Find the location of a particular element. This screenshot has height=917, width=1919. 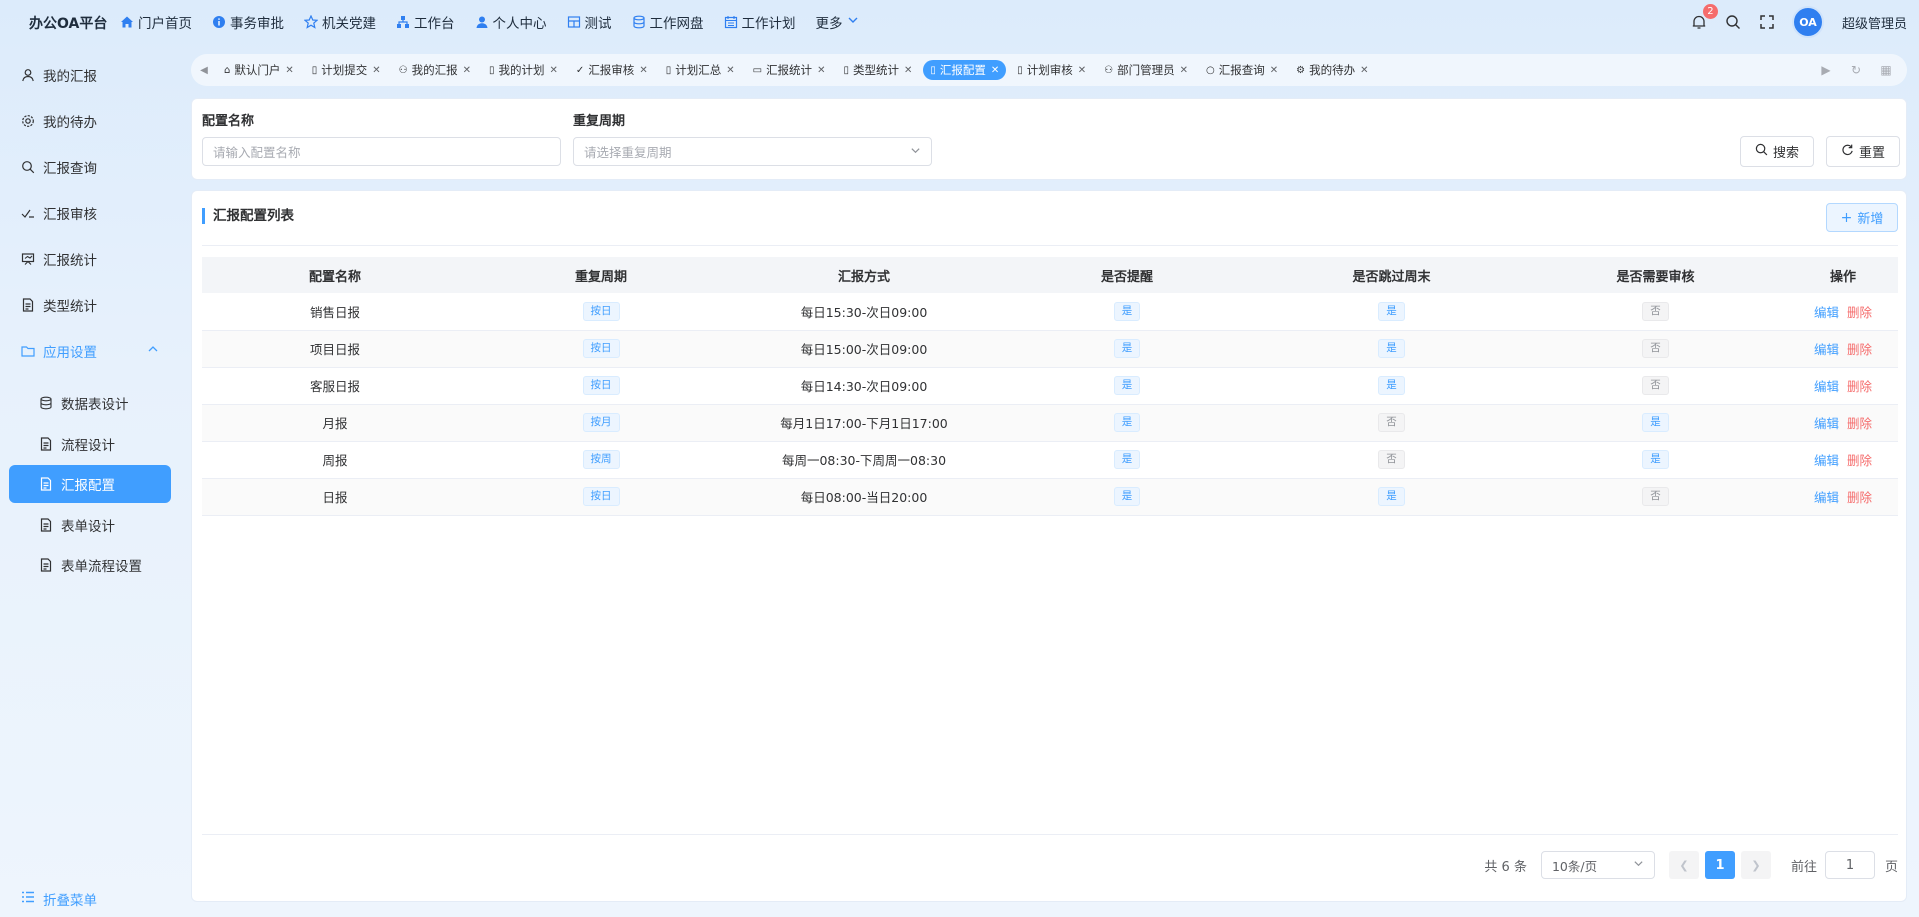

tab-label: 我的汇报 is located at coordinates (434, 70).